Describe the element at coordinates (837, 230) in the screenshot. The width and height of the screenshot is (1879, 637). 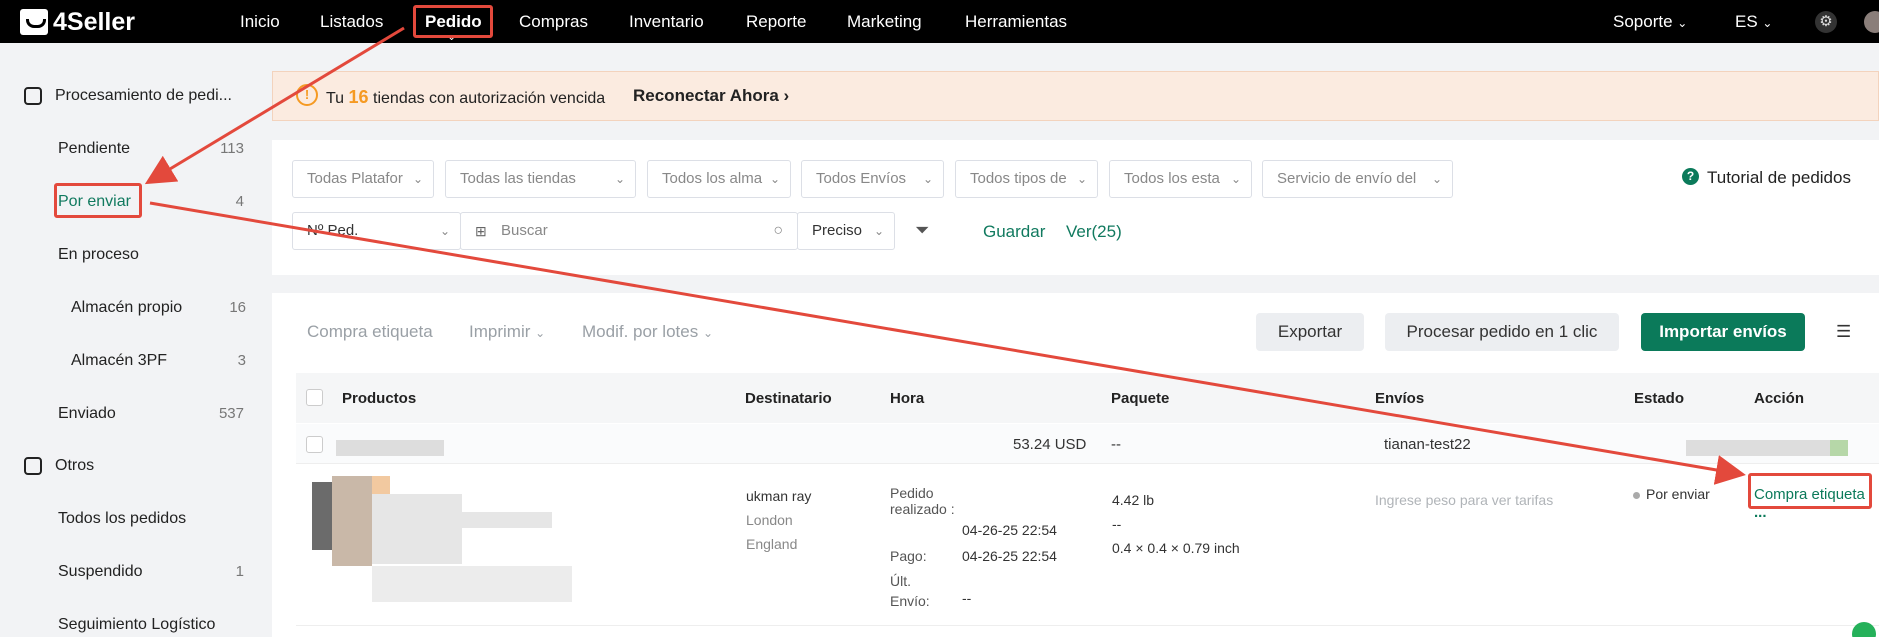
I see `precision-label: Preciso` at that location.